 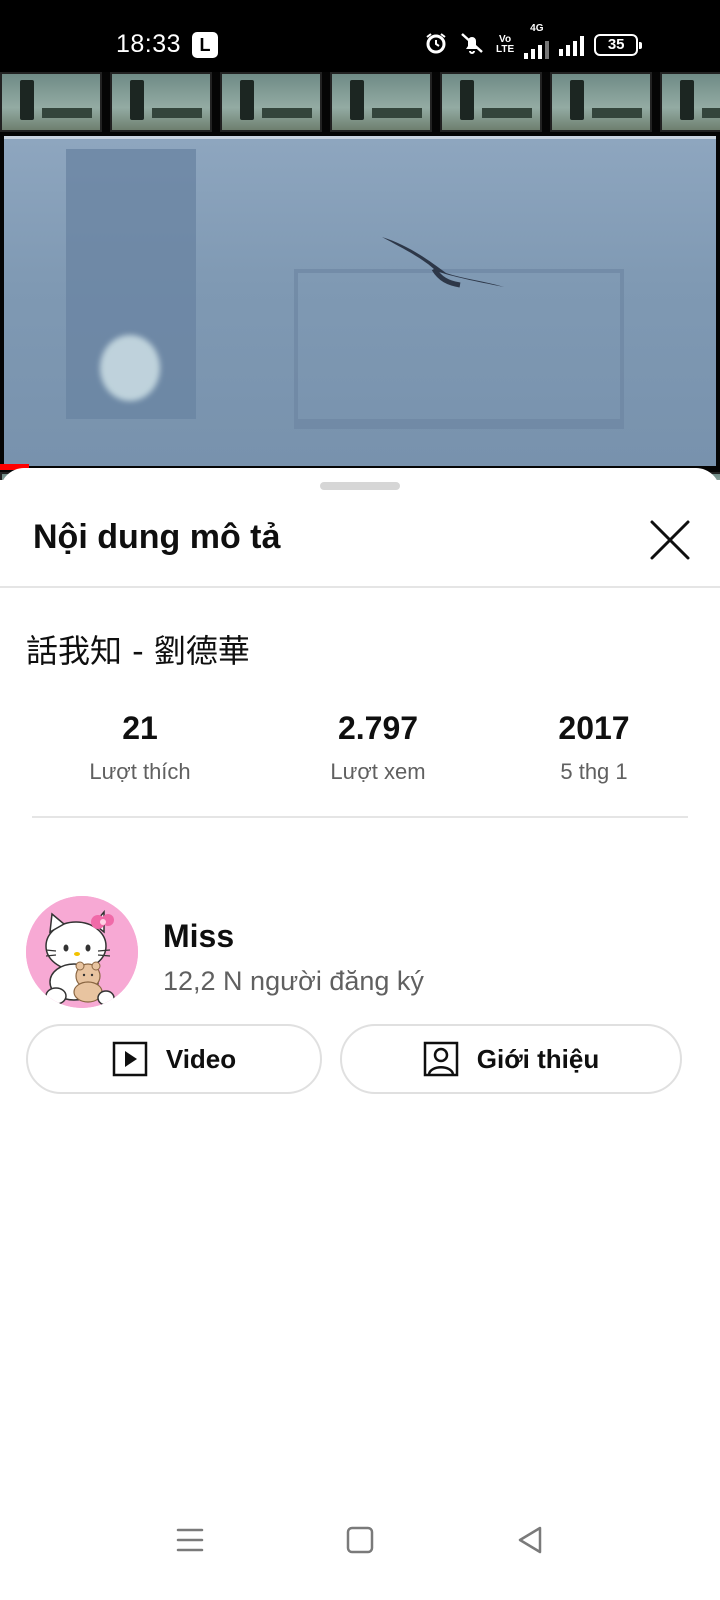 I want to click on channel-row: Miss 12,2 N người đăng ký, so click(x=361, y=952).